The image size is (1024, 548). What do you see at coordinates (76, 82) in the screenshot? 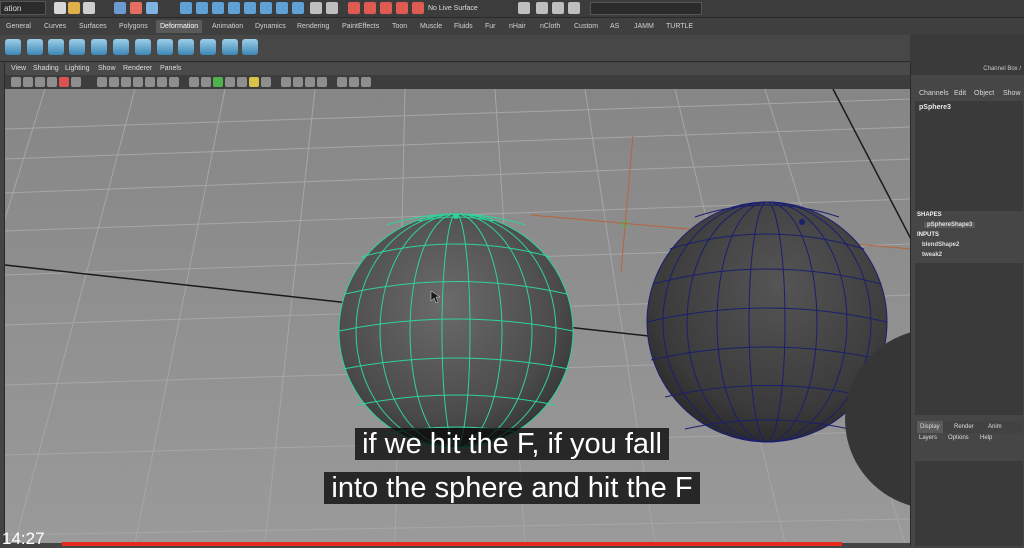
I see `grease-pencil-icon` at bounding box center [76, 82].